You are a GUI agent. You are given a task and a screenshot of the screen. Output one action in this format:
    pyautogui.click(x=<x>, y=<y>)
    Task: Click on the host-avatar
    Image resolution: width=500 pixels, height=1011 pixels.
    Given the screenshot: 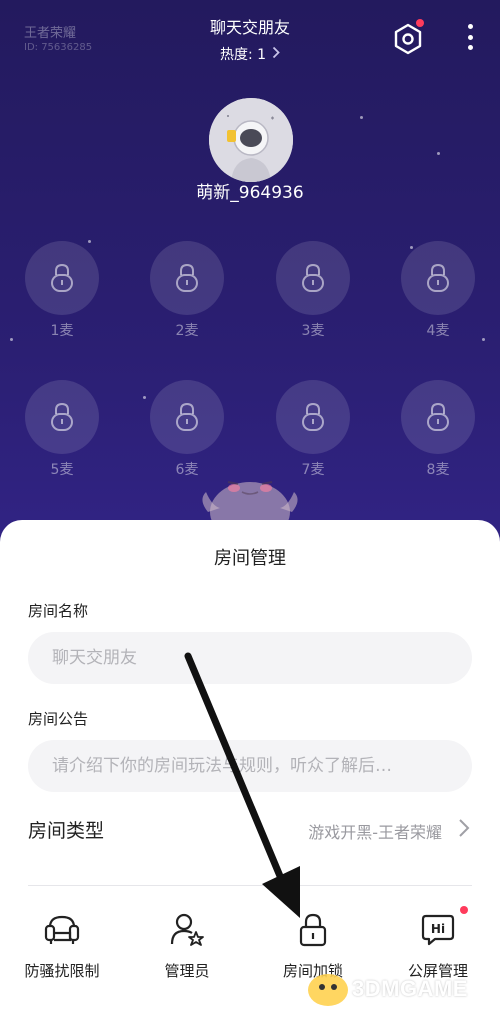 What is the action you would take?
    pyautogui.click(x=251, y=140)
    